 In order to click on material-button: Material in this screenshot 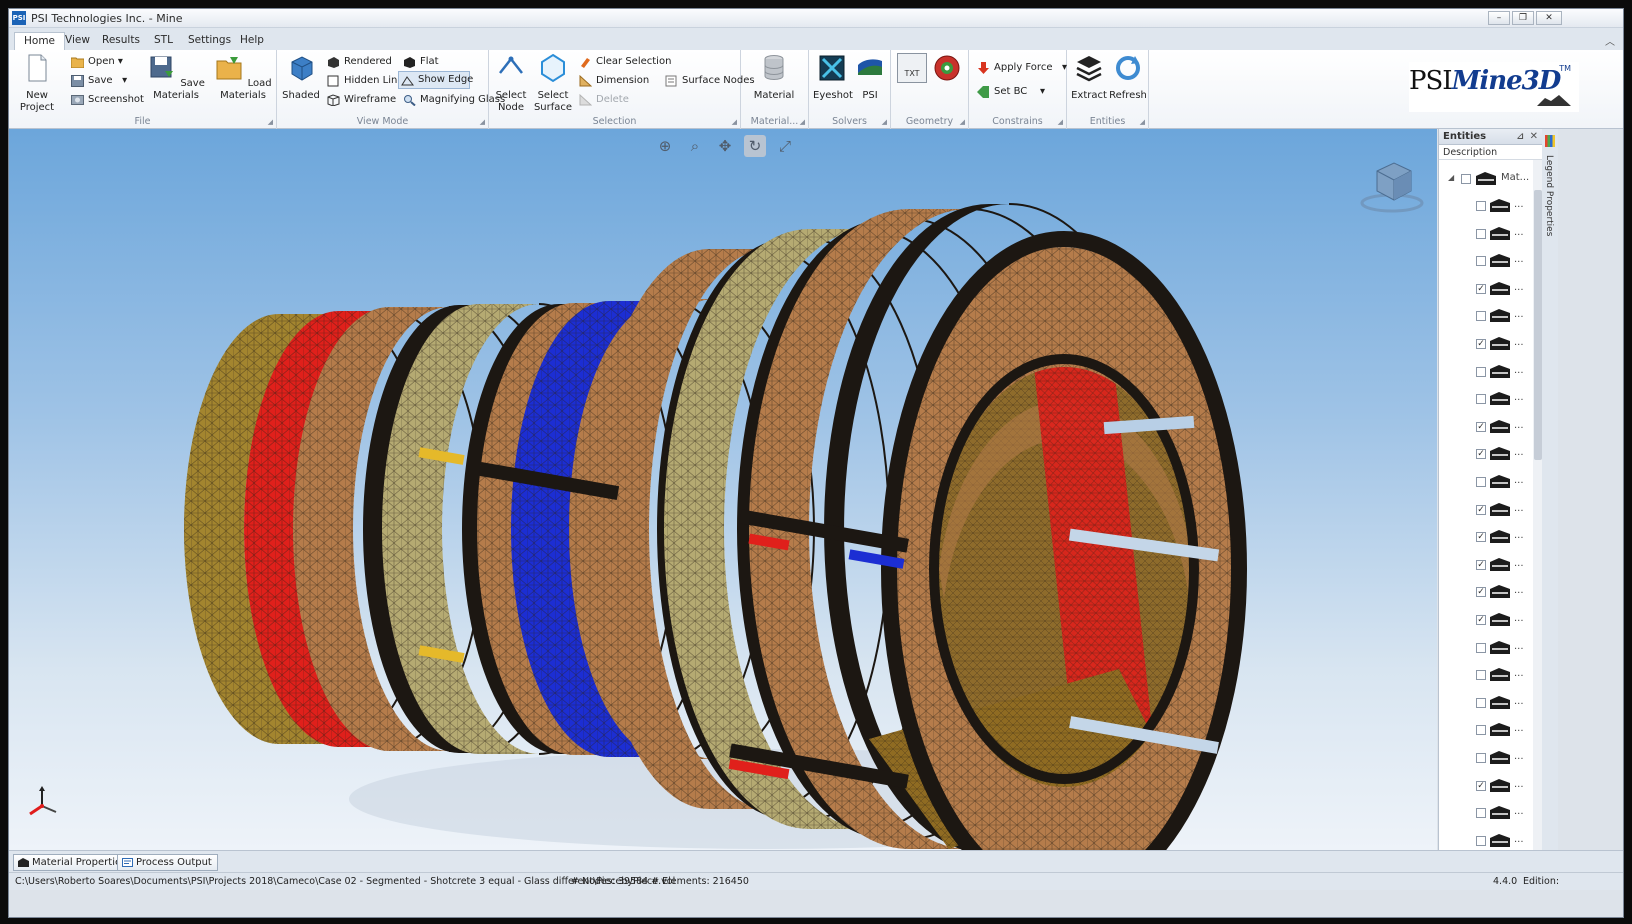, I will do `click(774, 83)`.